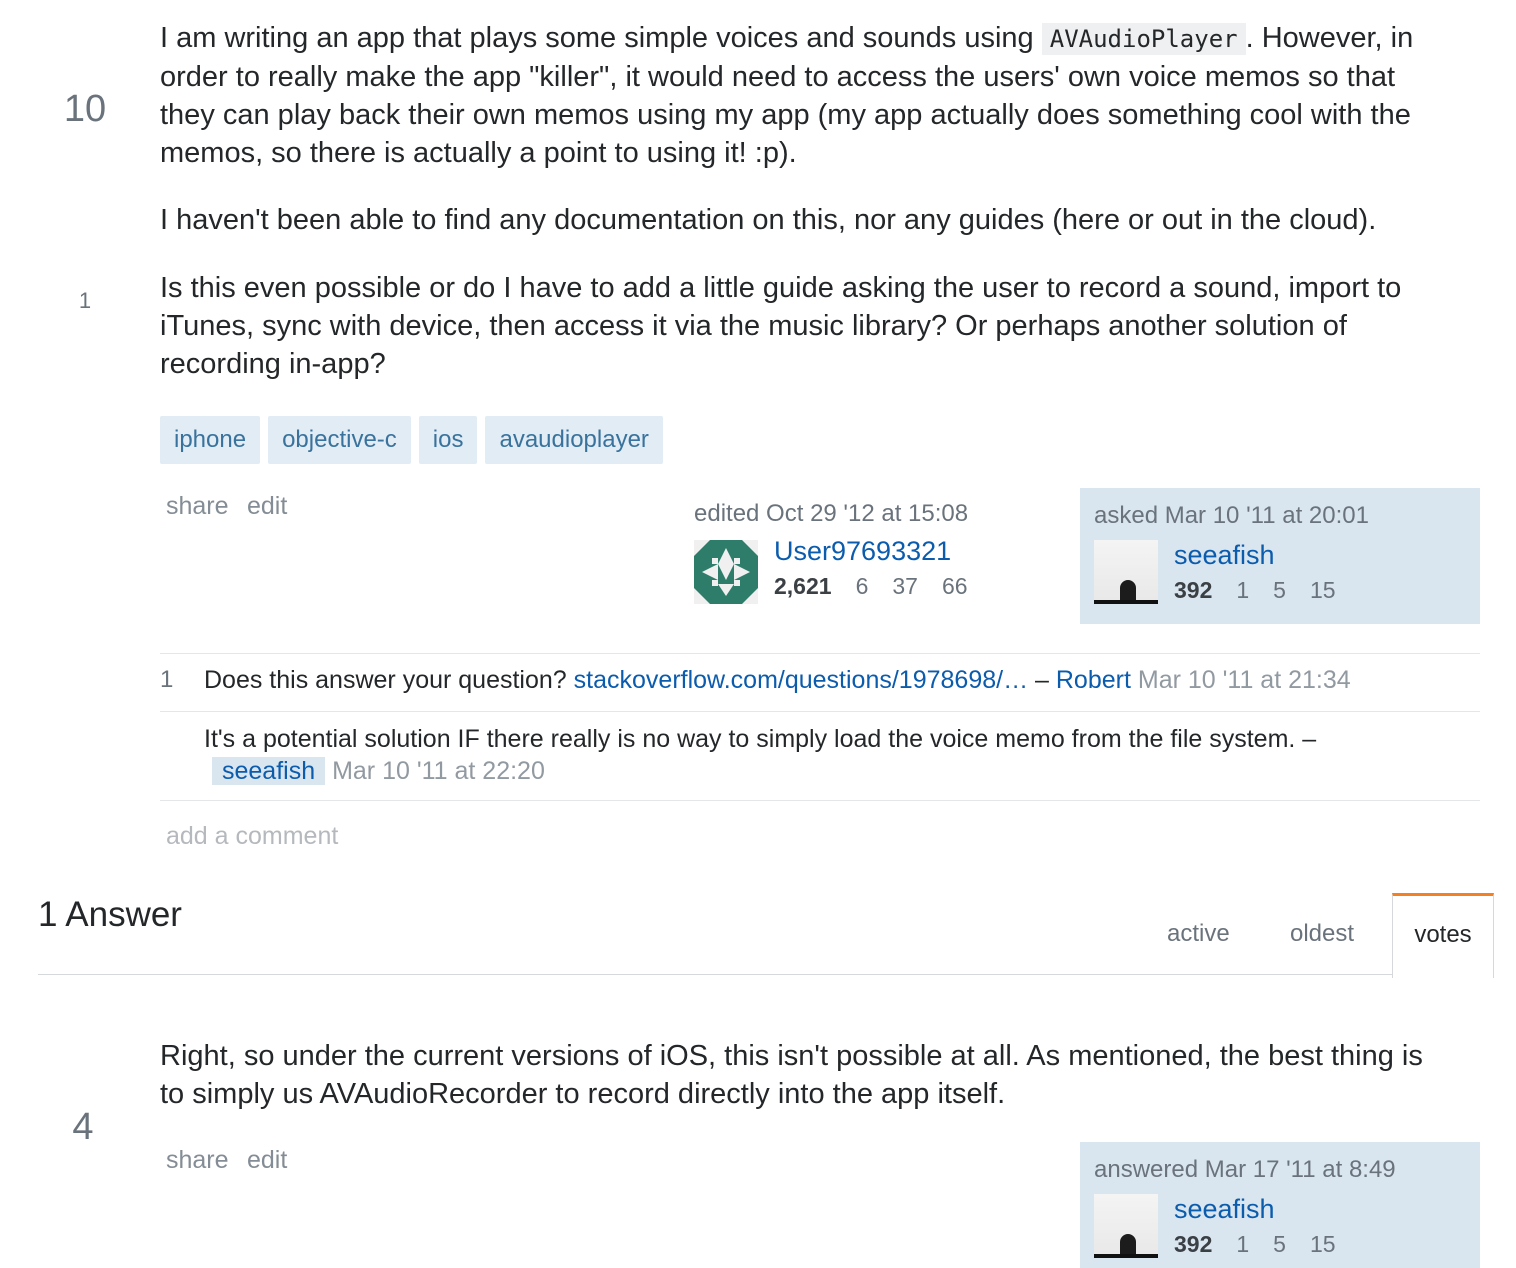 The height and width of the screenshot is (1268, 1516). I want to click on identicon-avatar, so click(726, 572).